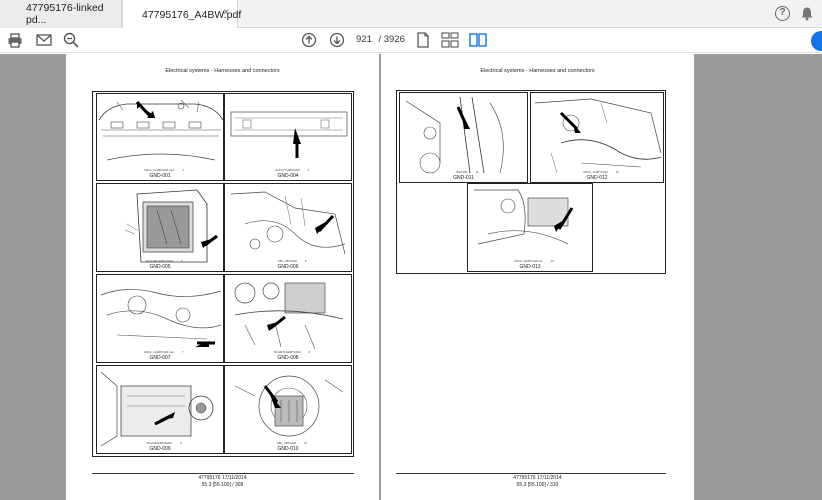 This screenshot has width=822, height=500. What do you see at coordinates (477, 172) in the screenshot?
I see `figure-number: 11` at bounding box center [477, 172].